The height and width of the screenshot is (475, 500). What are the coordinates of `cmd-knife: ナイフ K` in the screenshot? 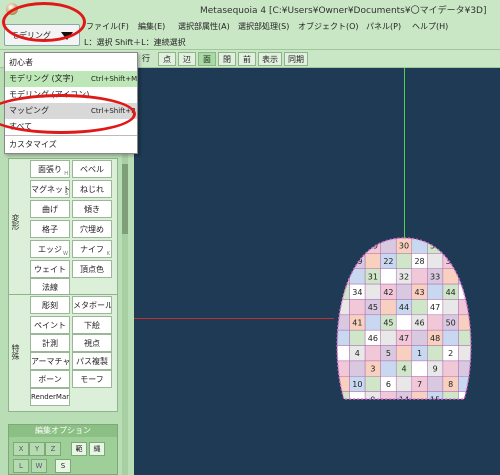 It's located at (92, 249).